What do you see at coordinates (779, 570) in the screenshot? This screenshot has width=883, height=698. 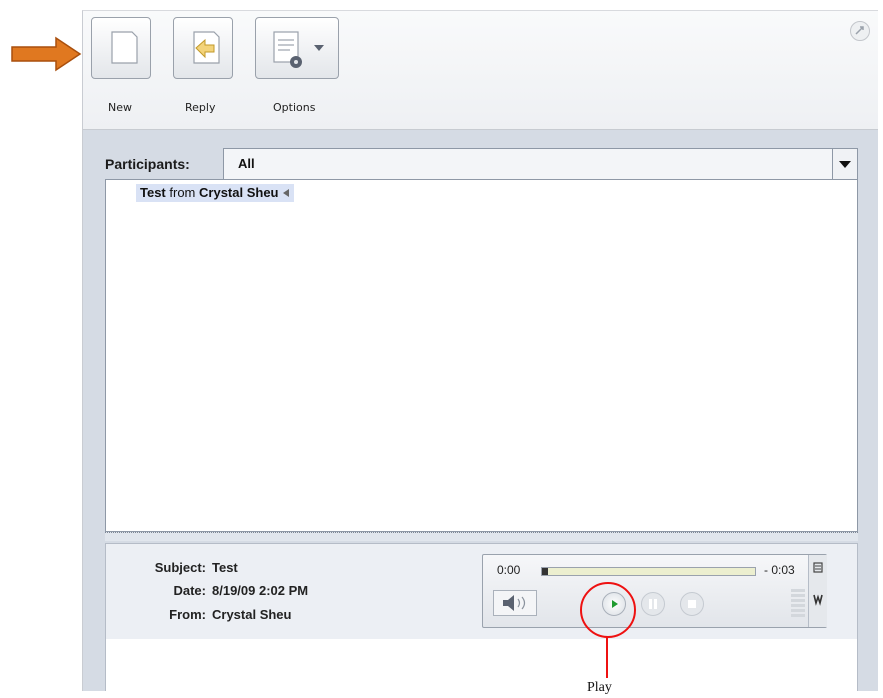 I see `remaining-time: - 0:03` at bounding box center [779, 570].